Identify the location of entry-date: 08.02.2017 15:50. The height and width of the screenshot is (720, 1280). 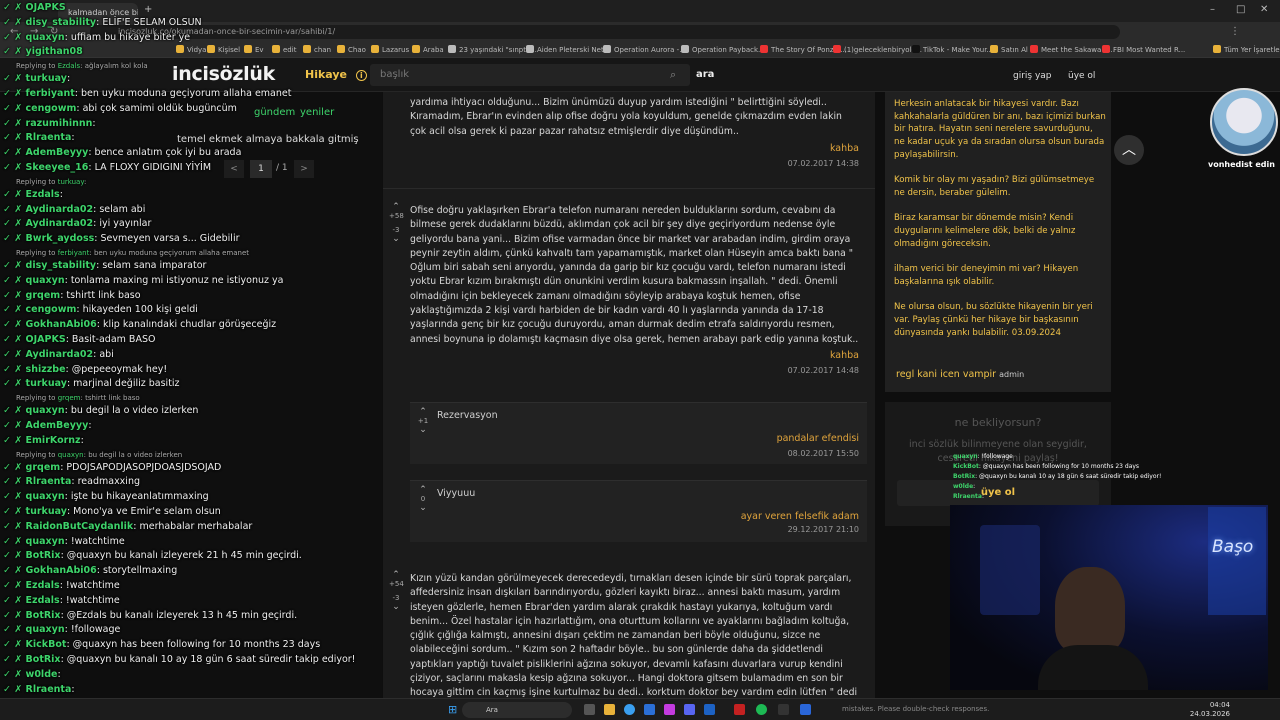
(823, 453).